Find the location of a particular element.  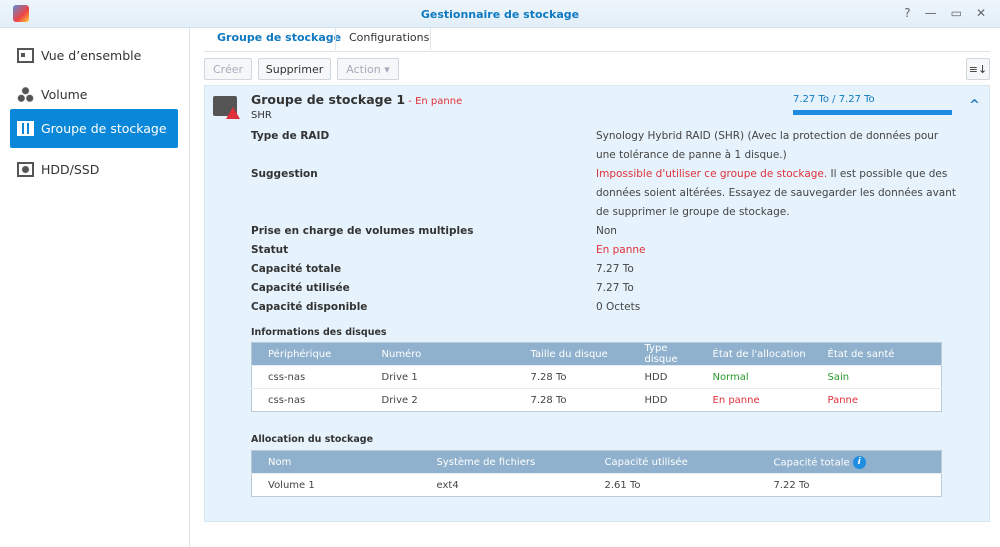

sort-button: ≡↓ is located at coordinates (978, 69).